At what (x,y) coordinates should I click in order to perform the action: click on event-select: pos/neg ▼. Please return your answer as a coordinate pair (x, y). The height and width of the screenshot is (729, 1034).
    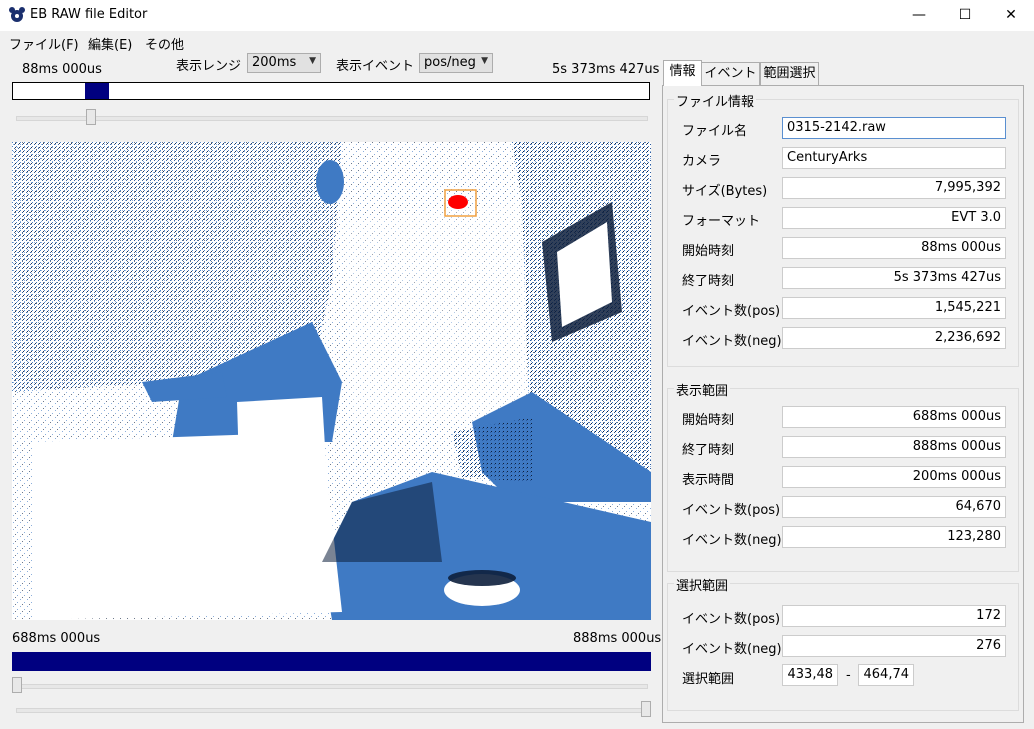
    Looking at the image, I should click on (456, 63).